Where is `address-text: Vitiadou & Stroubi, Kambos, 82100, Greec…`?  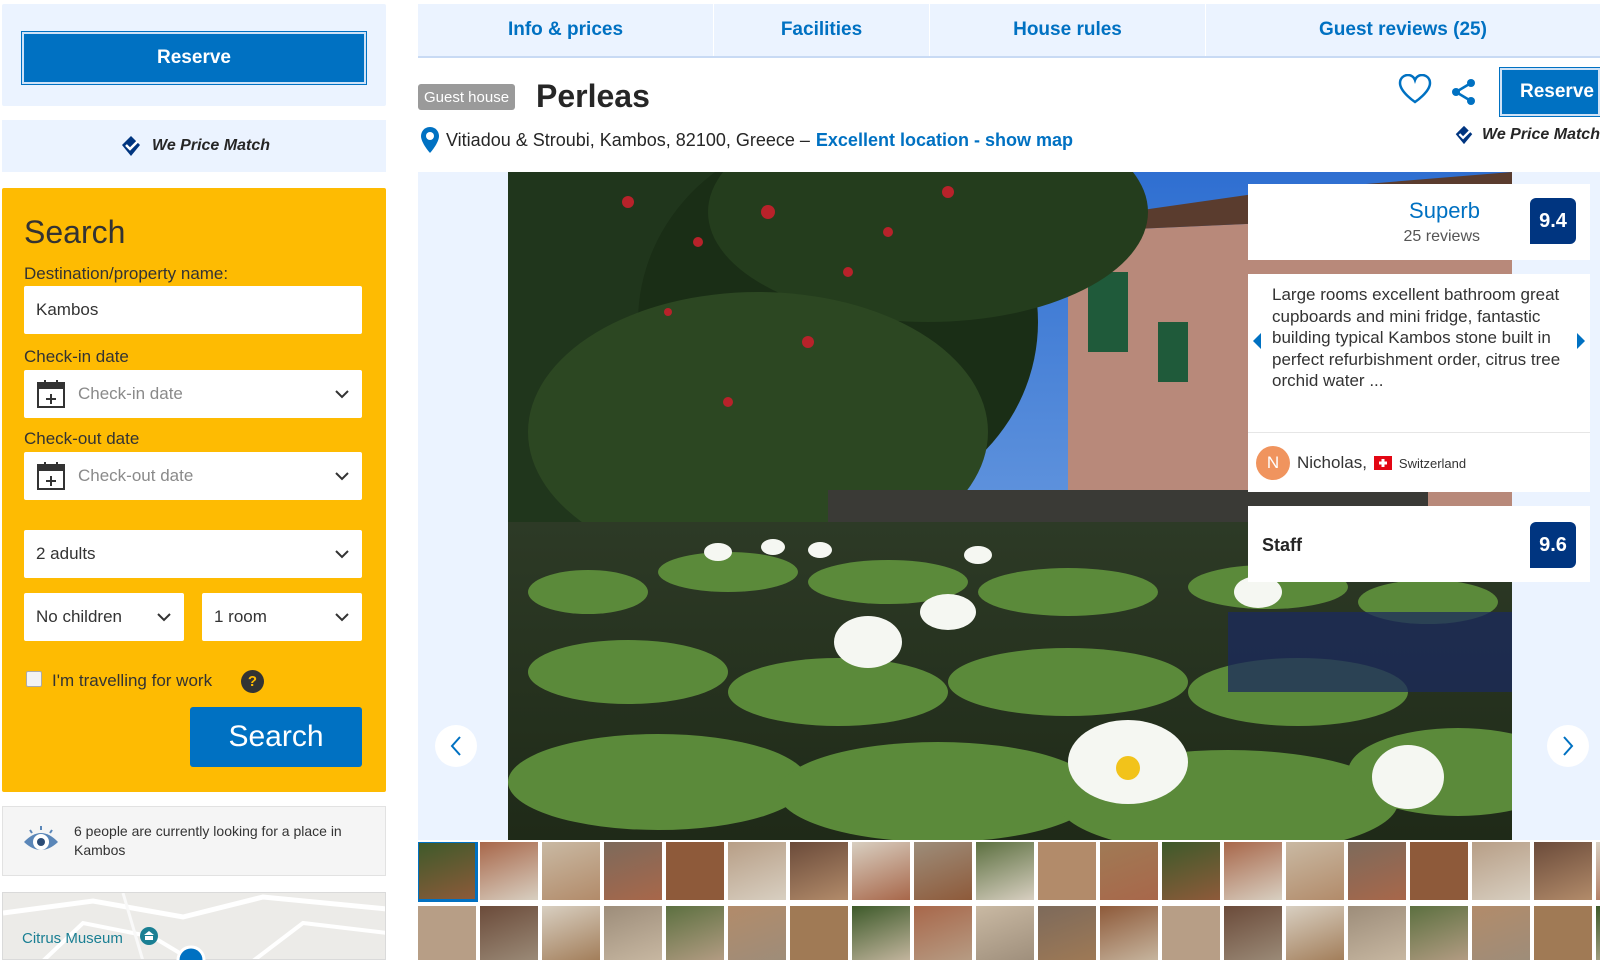
address-text: Vitiadou & Stroubi, Kambos, 82100, Greec… is located at coordinates (628, 139).